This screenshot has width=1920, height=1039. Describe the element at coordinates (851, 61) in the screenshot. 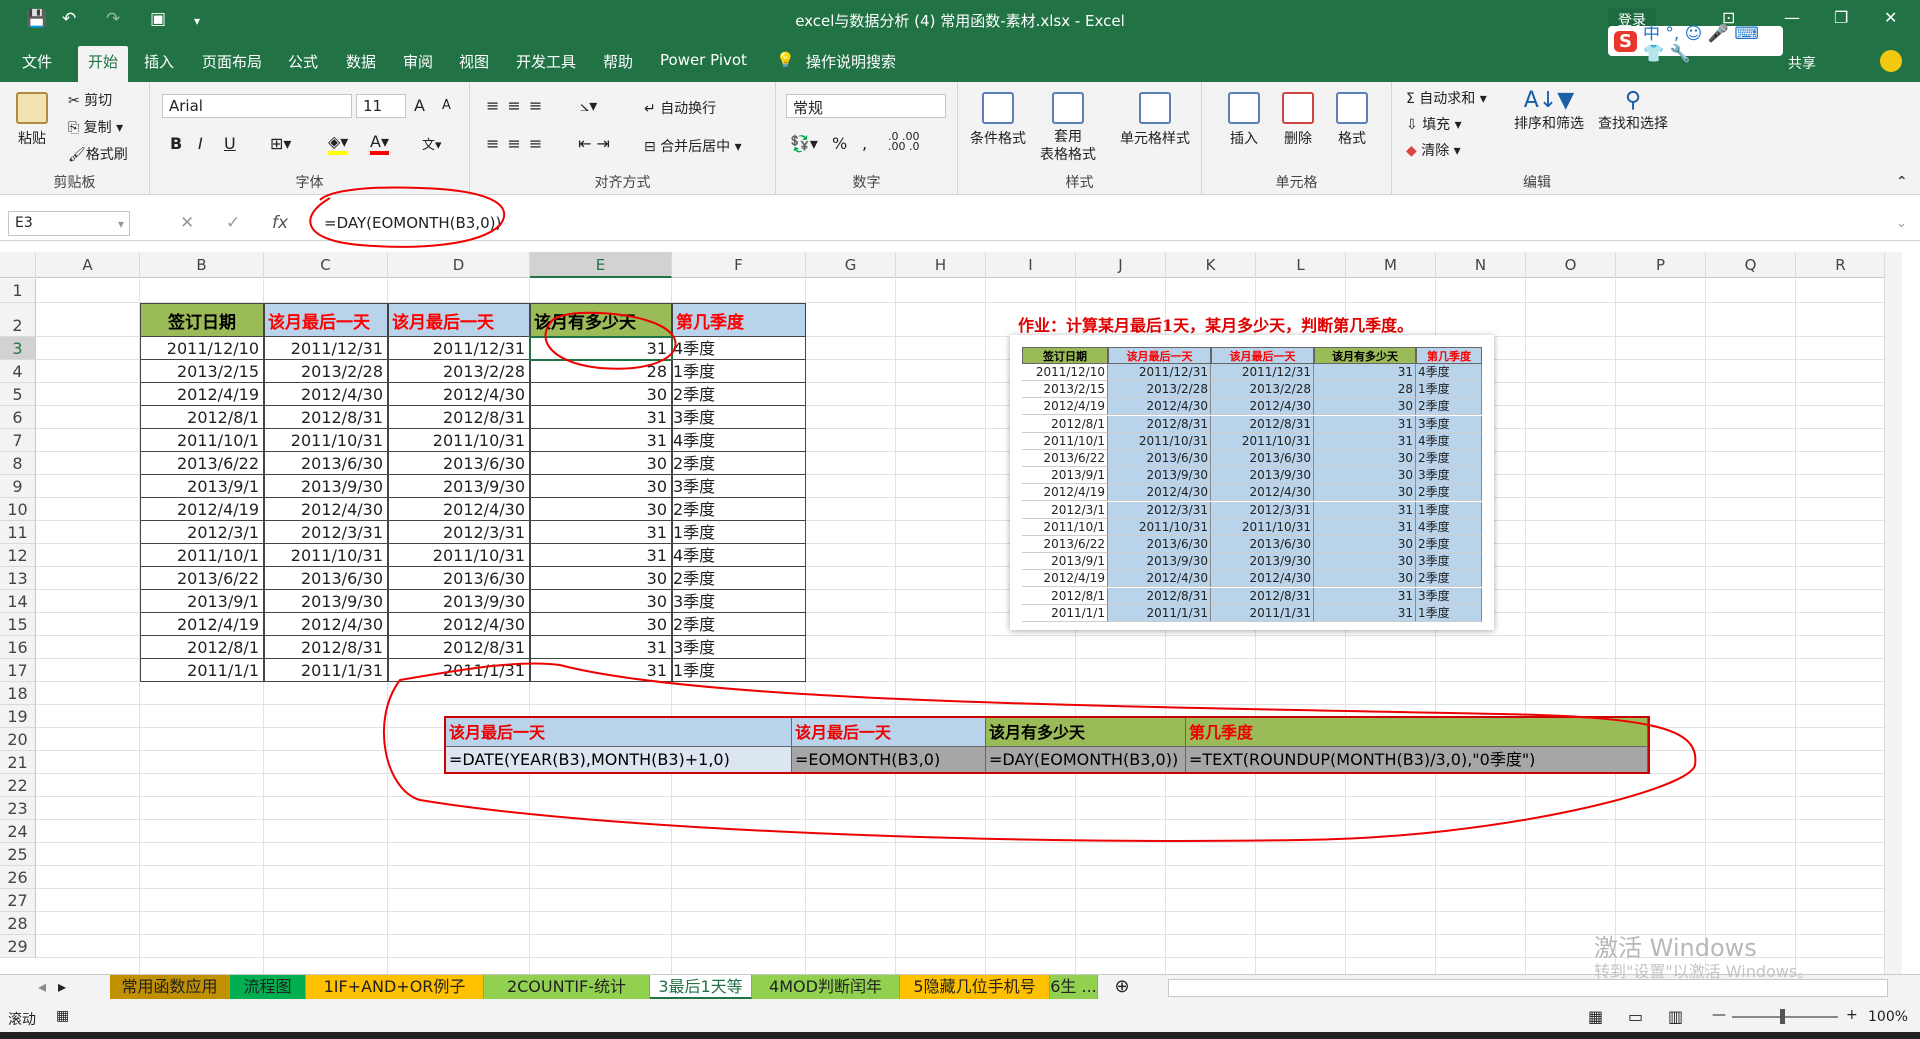

I see `tell-me-search: 操作说明搜索` at that location.